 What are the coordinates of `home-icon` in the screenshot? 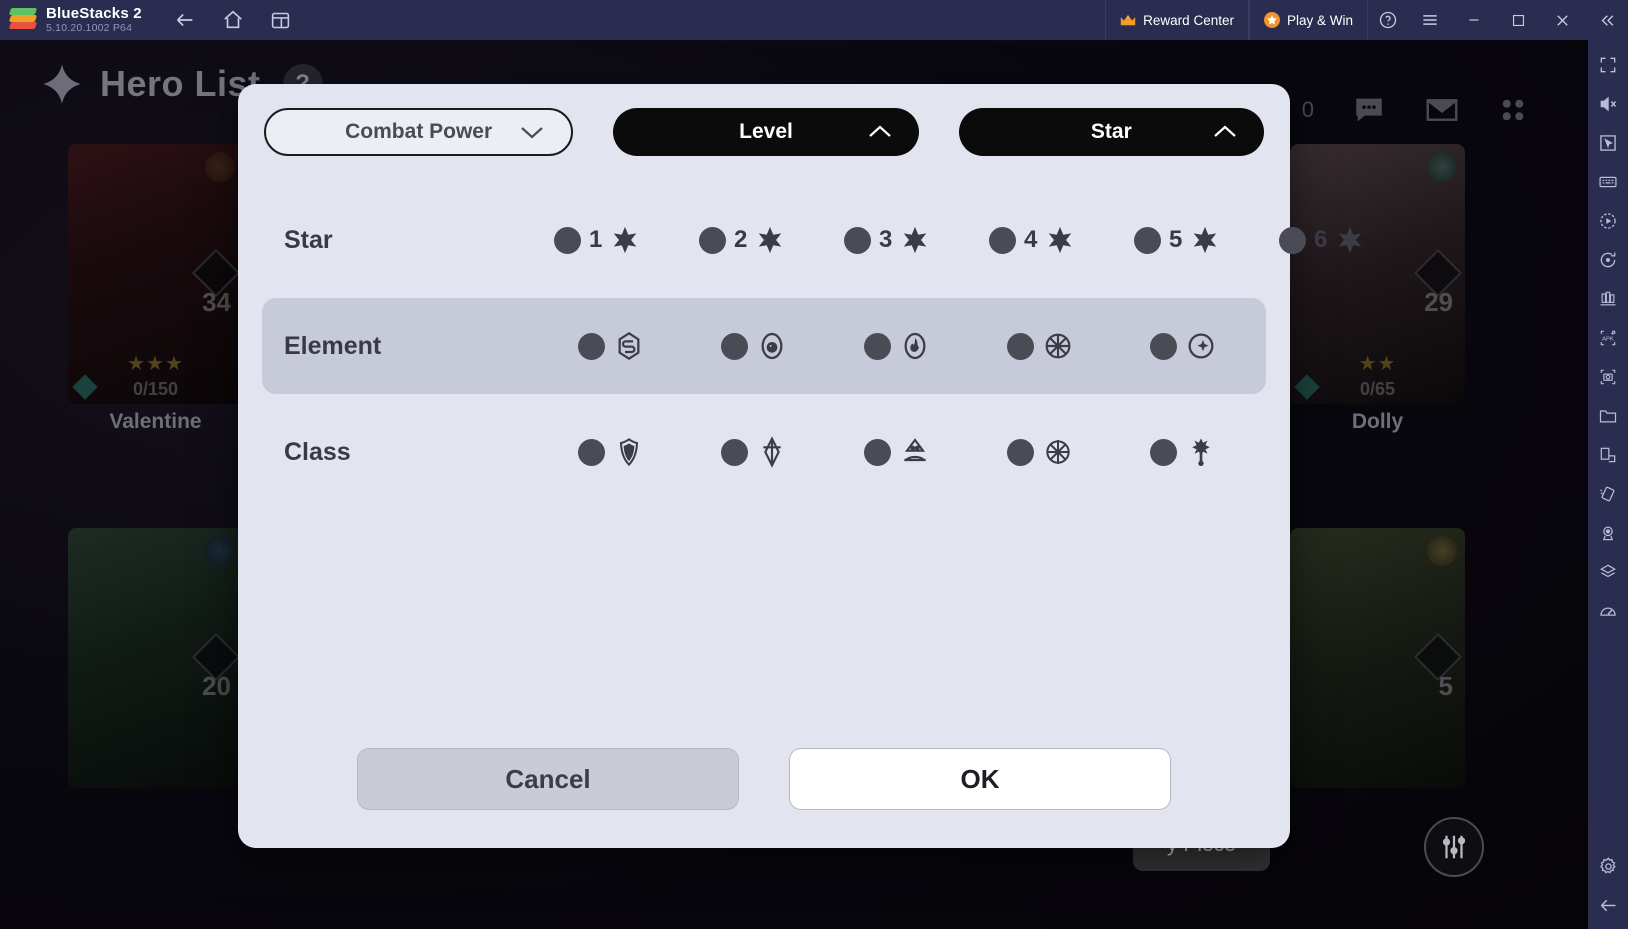 It's located at (233, 20).